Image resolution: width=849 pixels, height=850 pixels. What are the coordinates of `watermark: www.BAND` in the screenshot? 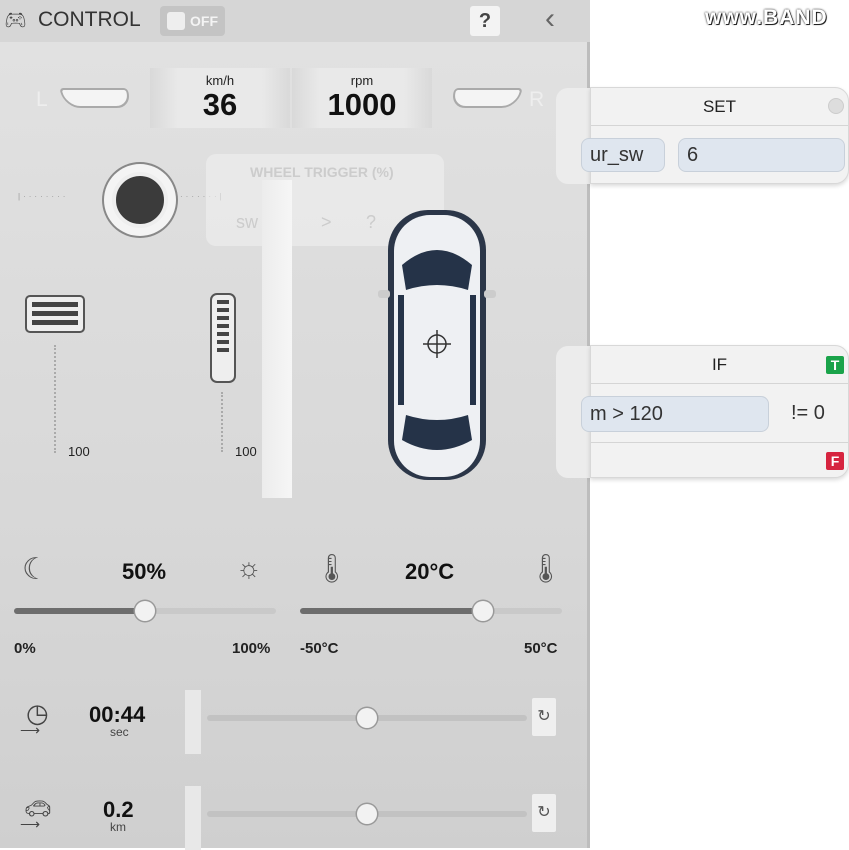 It's located at (766, 17).